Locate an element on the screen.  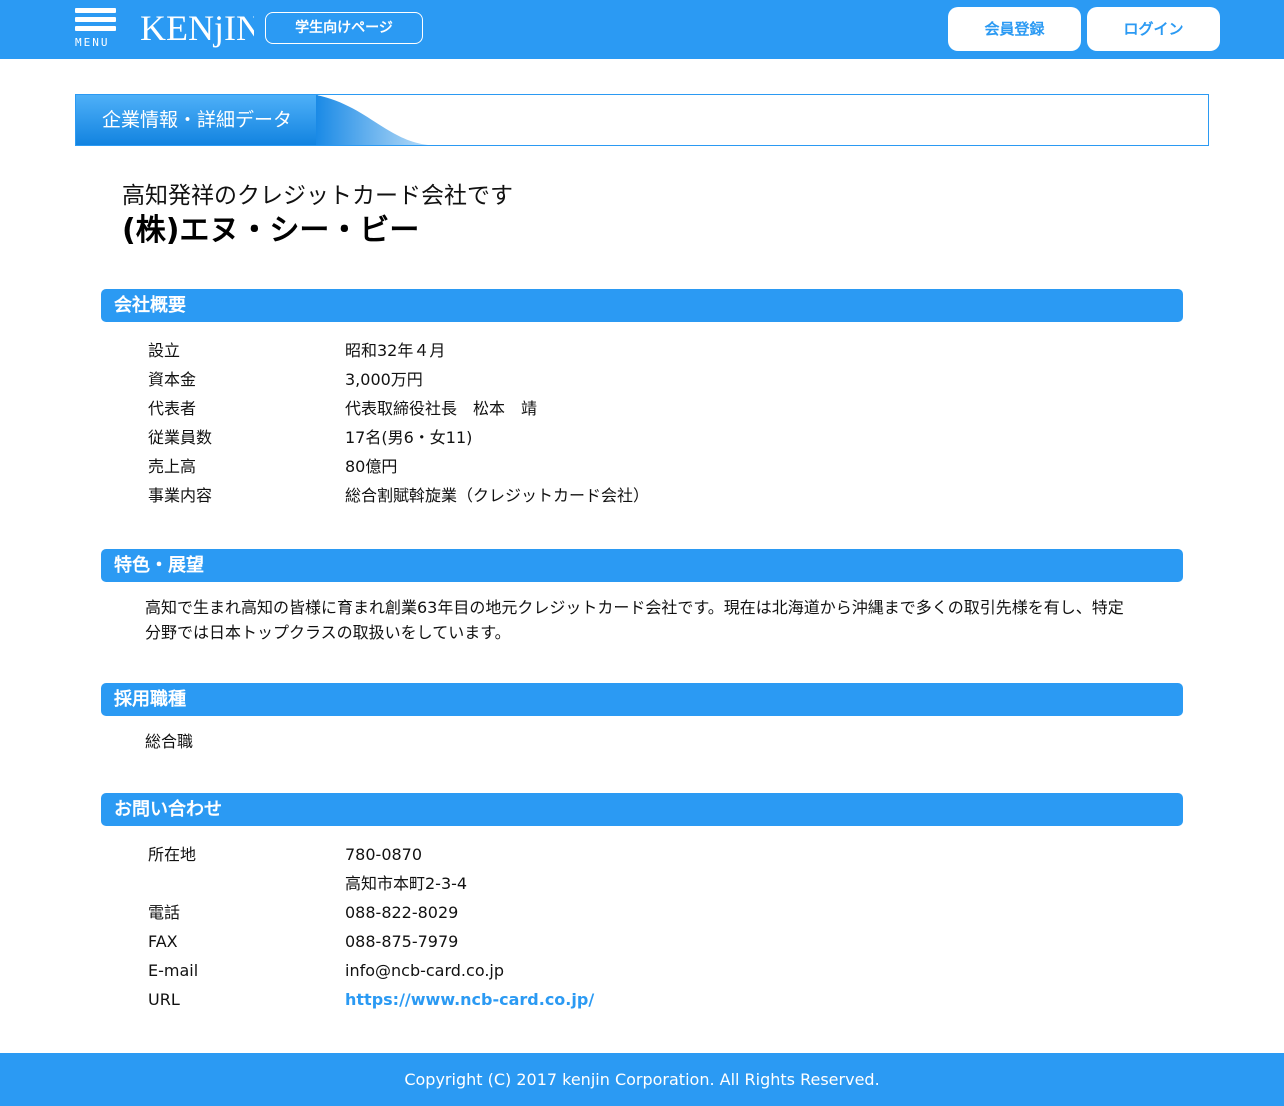
row-label: URL is located at coordinates (164, 999).